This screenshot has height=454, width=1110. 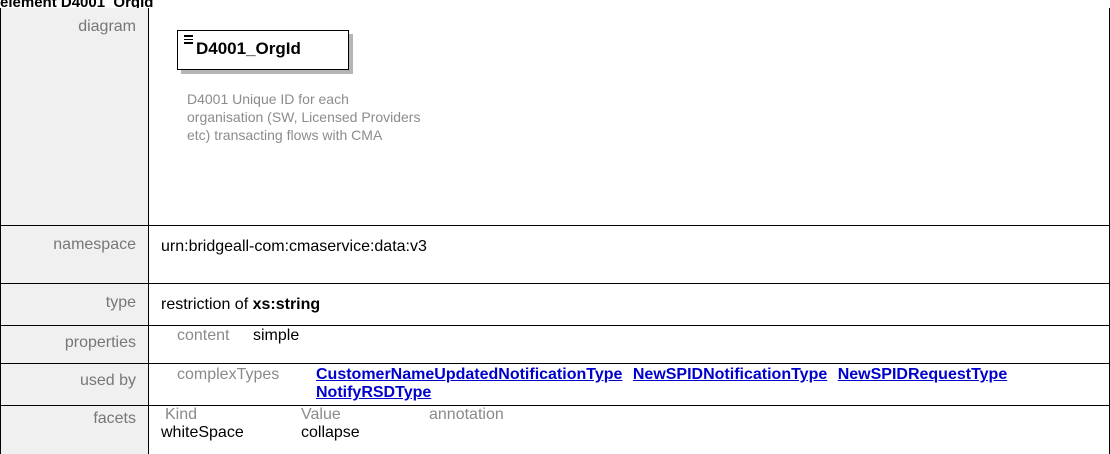 What do you see at coordinates (203, 335) in the screenshot?
I see `properties-key: content` at bounding box center [203, 335].